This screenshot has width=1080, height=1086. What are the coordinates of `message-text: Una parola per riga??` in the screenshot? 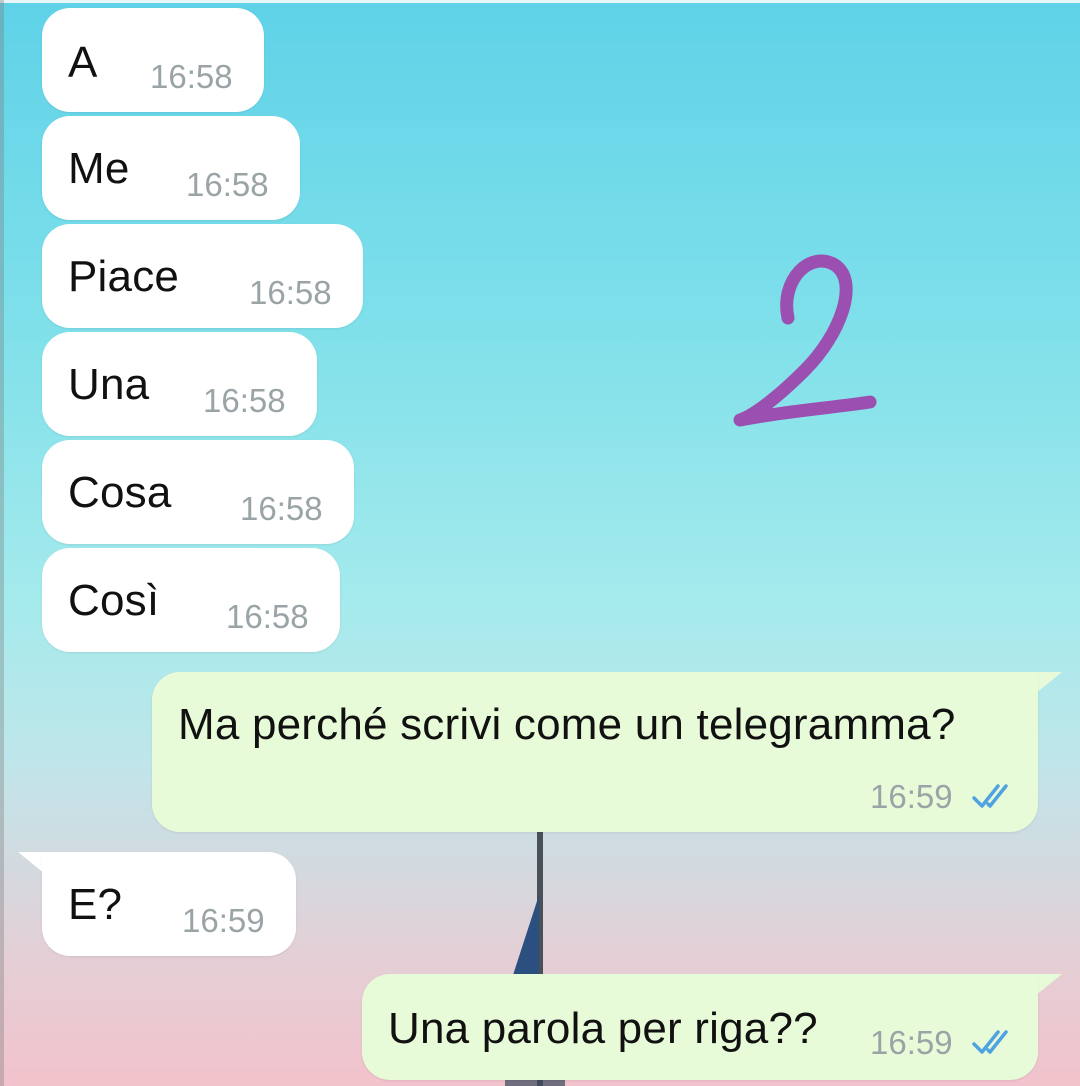 It's located at (603, 1028).